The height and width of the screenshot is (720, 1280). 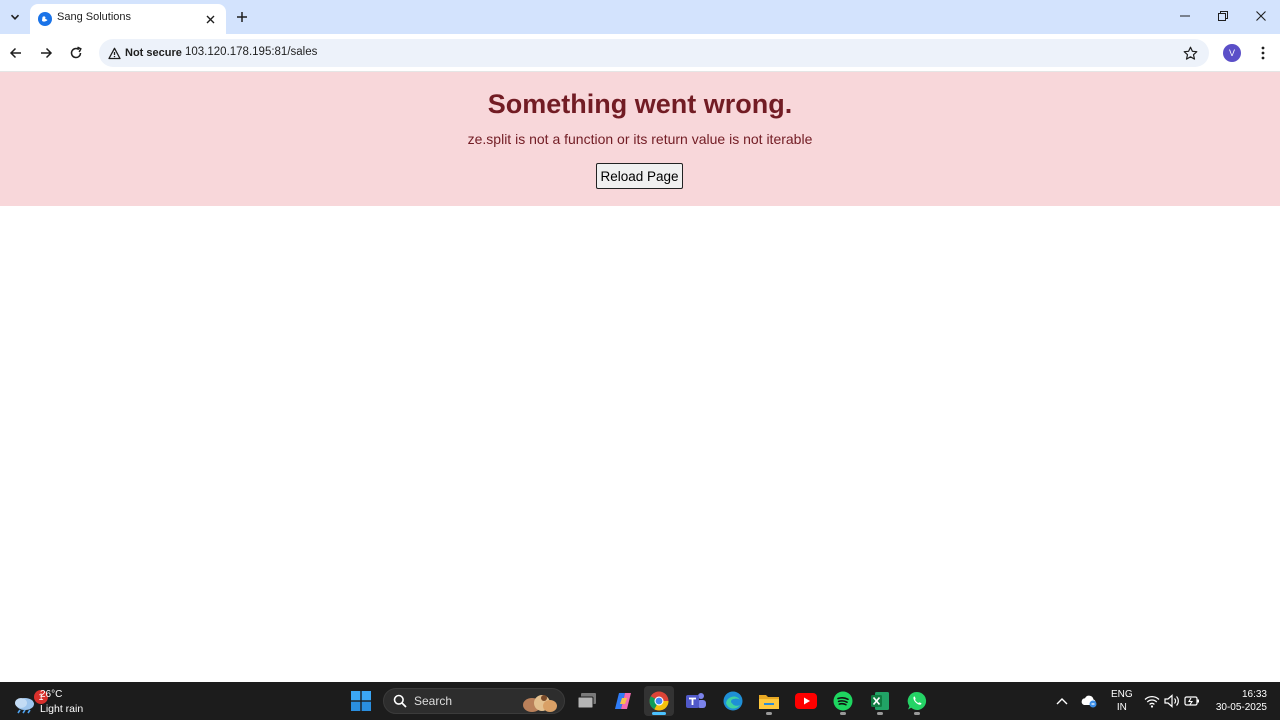 I want to click on file-explorer-button, so click(x=769, y=701).